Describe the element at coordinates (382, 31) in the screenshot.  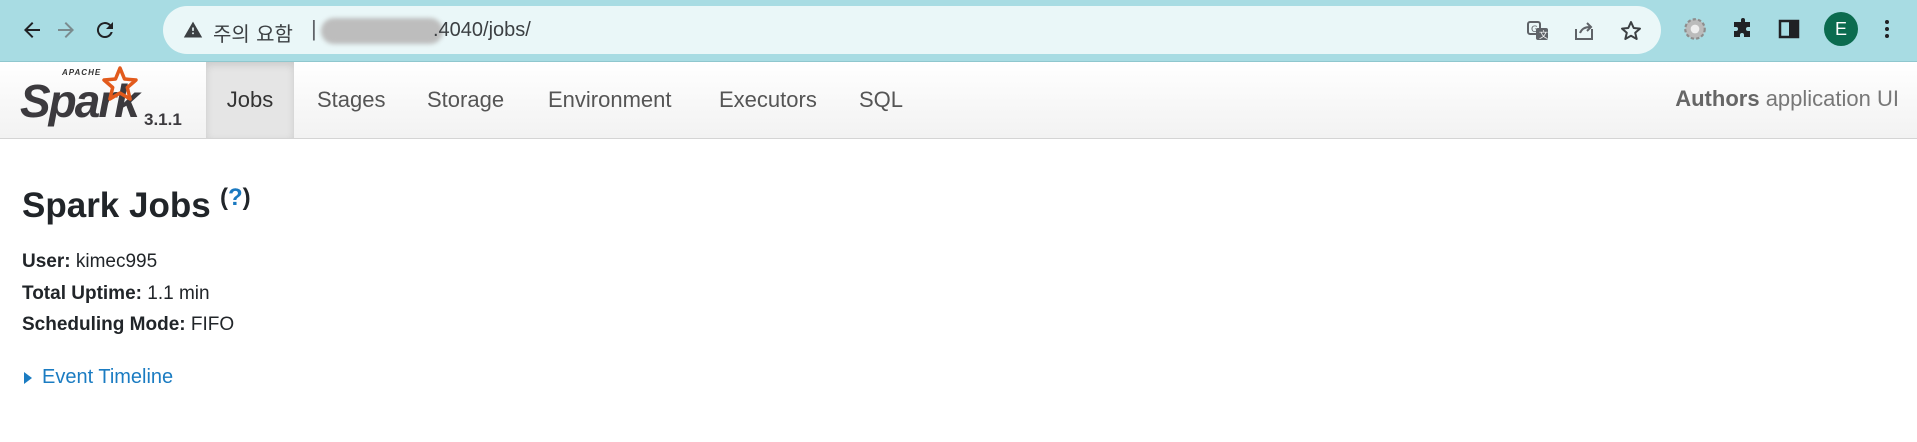
I see `redacted-host` at that location.